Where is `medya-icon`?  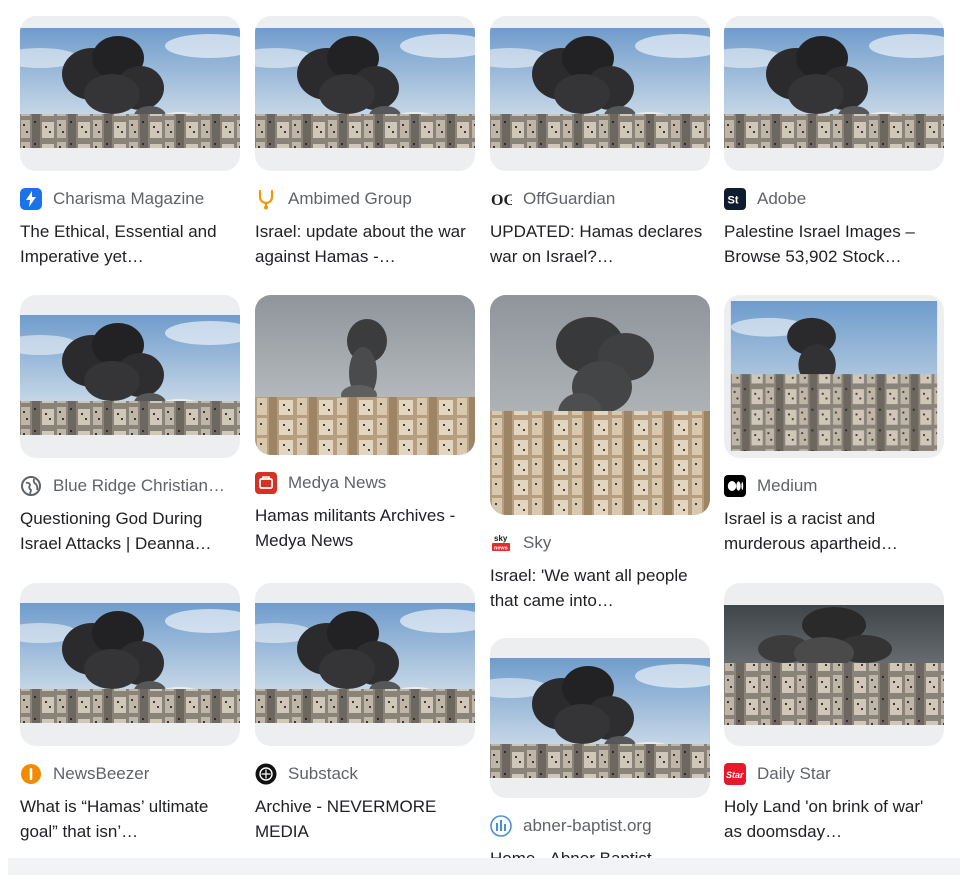
medya-icon is located at coordinates (266, 483).